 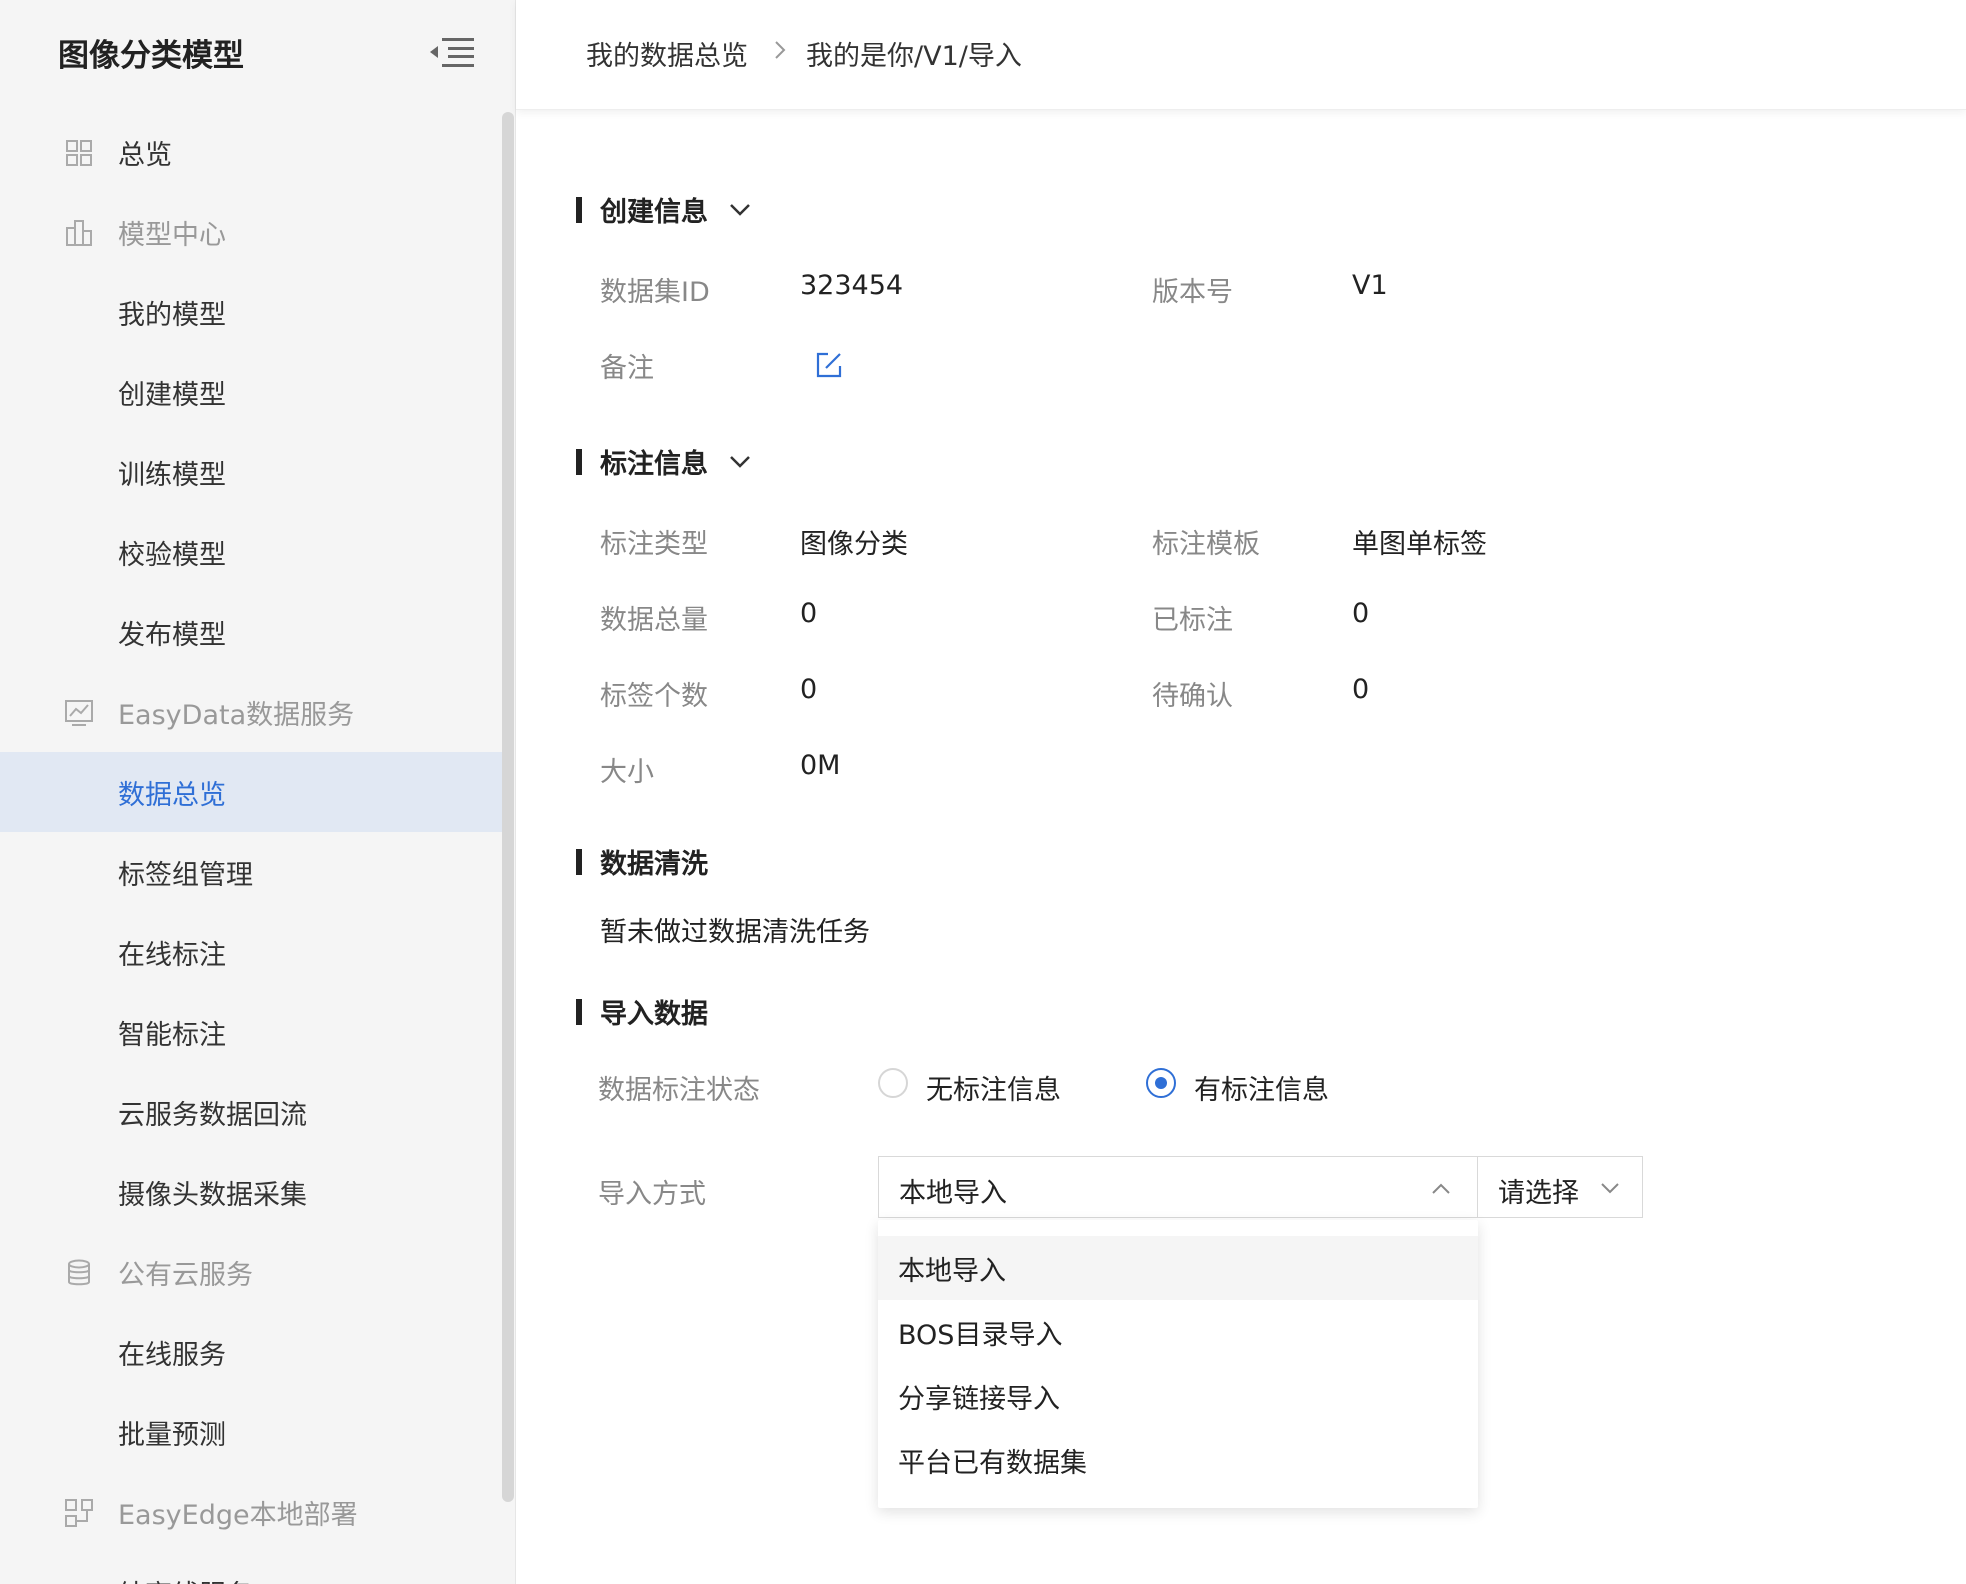 I want to click on sidebar-item-label: 数据总览, so click(x=172, y=795).